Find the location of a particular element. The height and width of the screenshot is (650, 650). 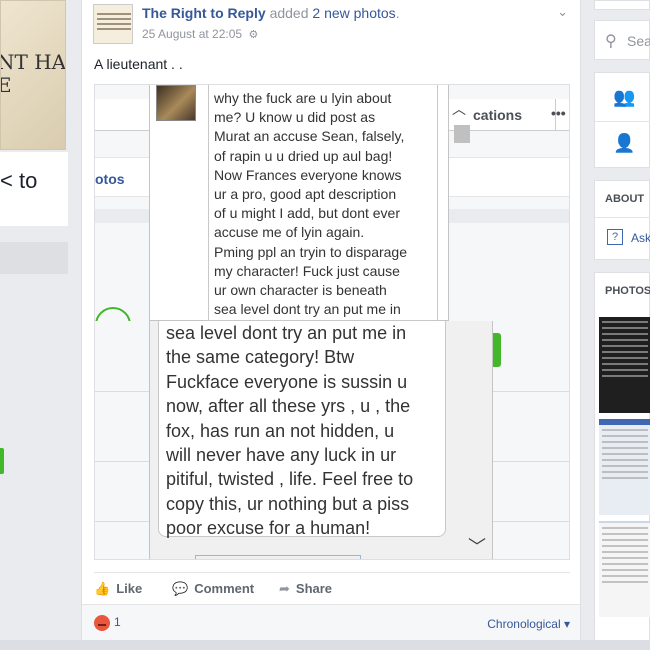

people-box: 👥 👤 is located at coordinates (622, 120).